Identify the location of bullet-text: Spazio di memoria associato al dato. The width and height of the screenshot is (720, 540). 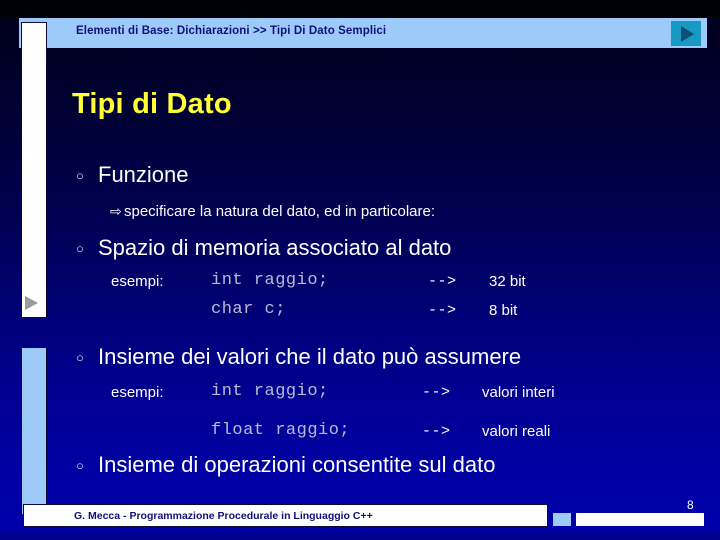
(275, 247).